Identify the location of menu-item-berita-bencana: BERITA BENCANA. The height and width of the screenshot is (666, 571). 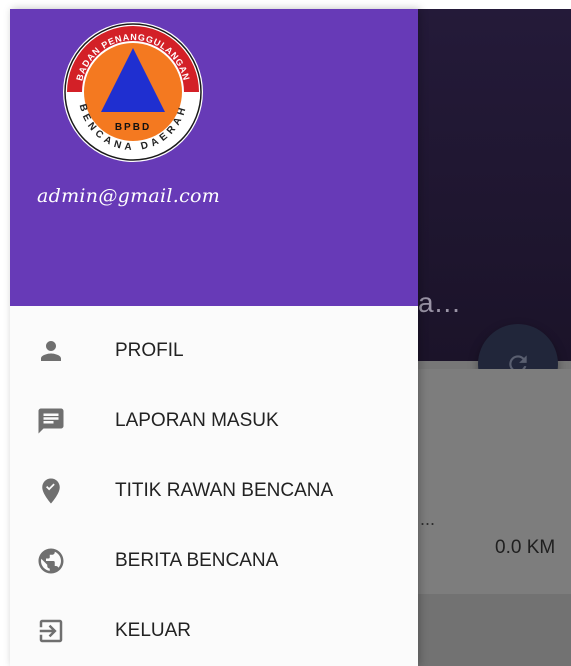
(214, 561).